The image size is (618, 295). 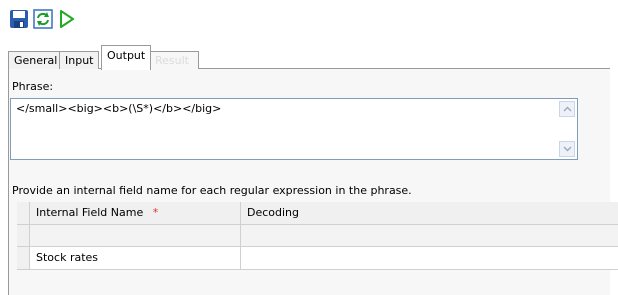 I want to click on chevron-down-icon, so click(x=567, y=149).